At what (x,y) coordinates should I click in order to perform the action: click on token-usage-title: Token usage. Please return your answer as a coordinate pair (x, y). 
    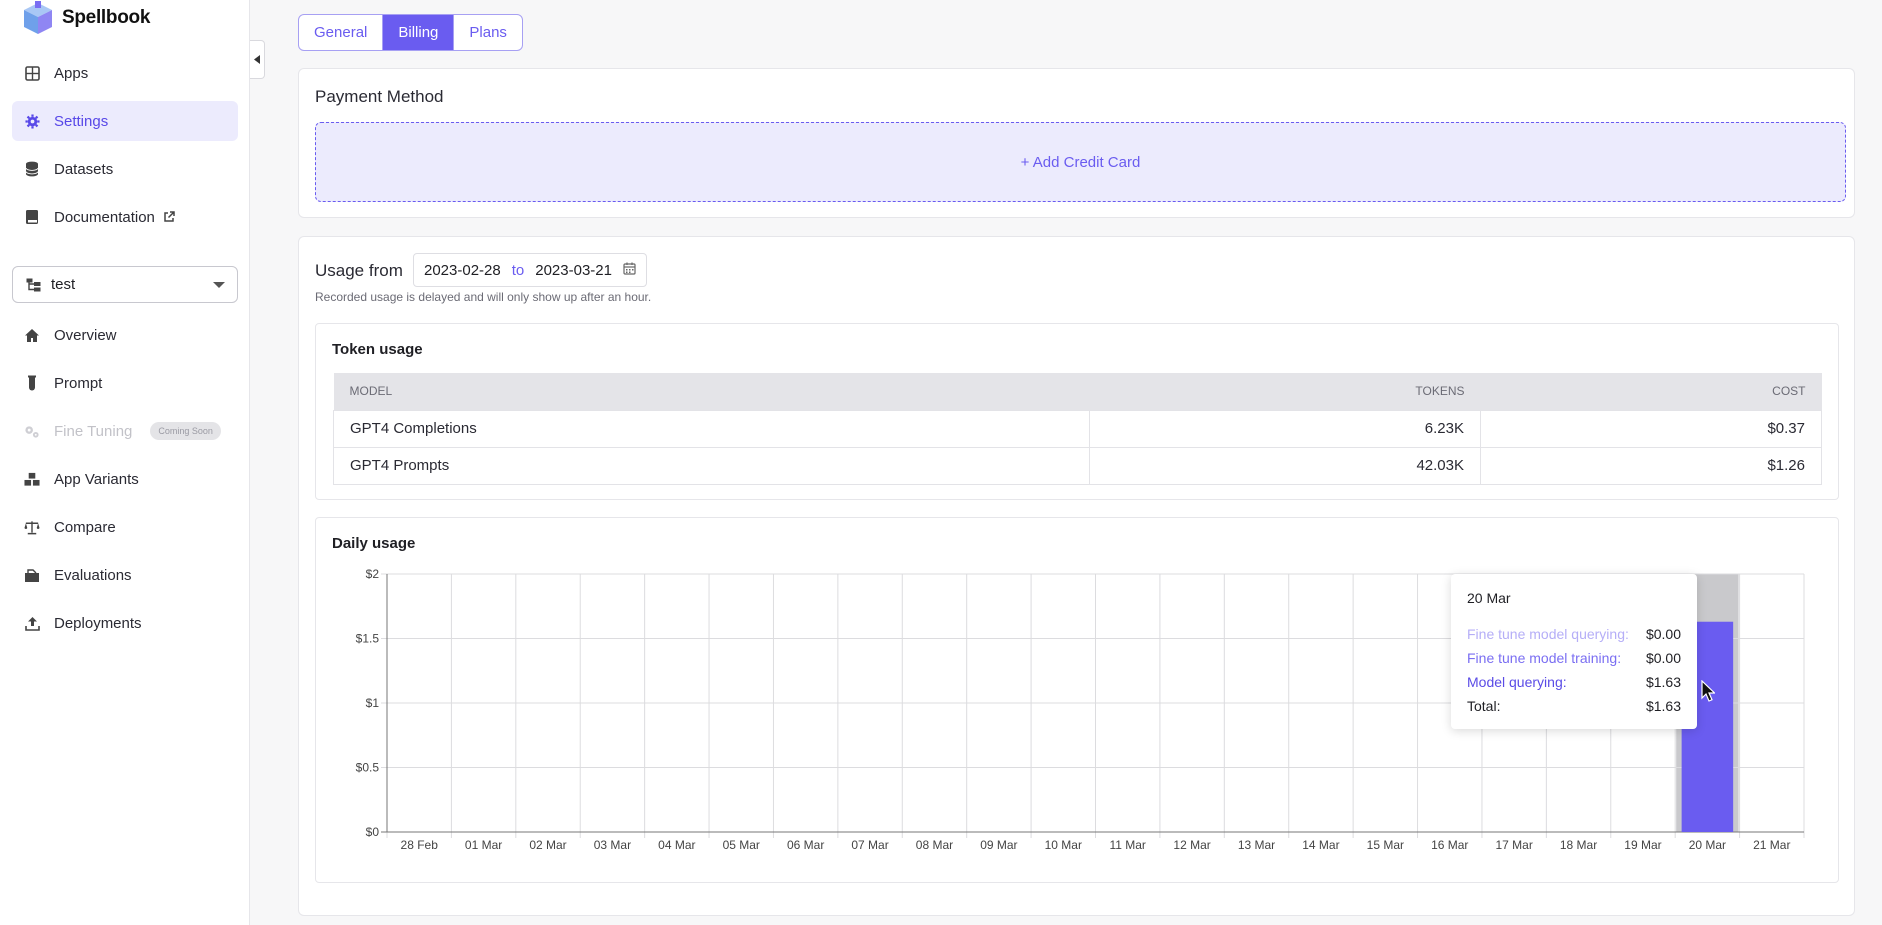
    Looking at the image, I should click on (377, 349).